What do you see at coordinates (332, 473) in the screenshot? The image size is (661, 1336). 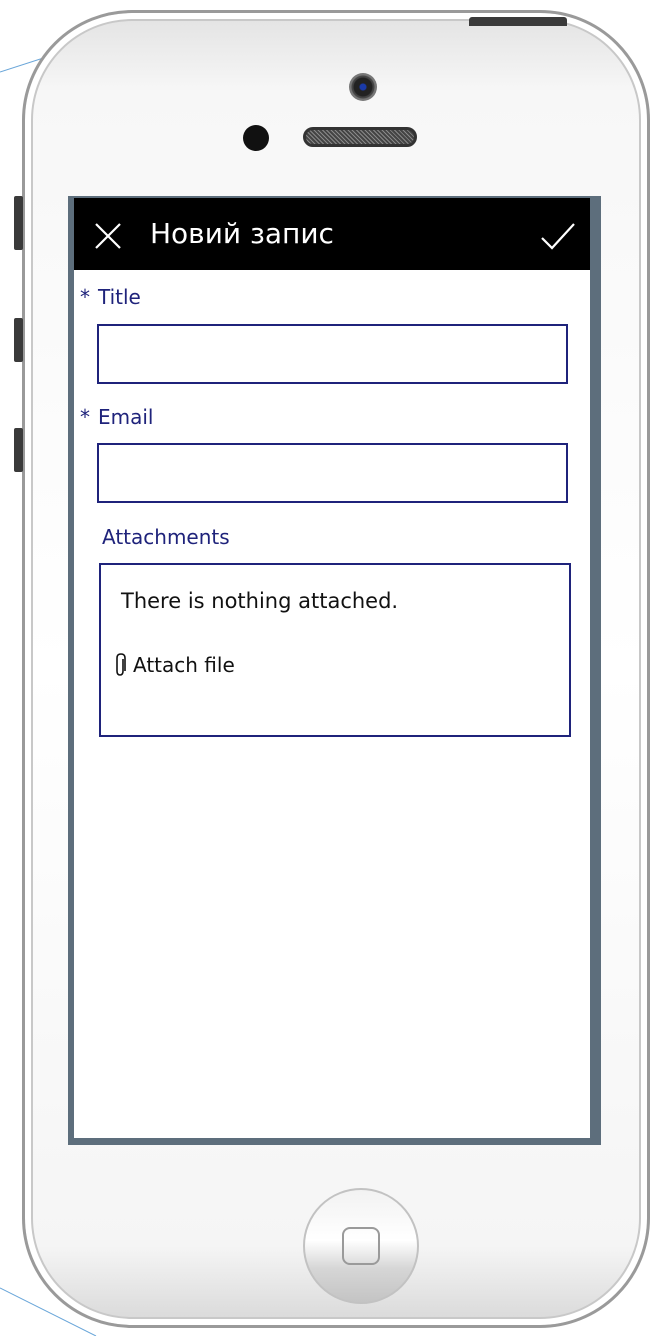 I see `email-input` at bounding box center [332, 473].